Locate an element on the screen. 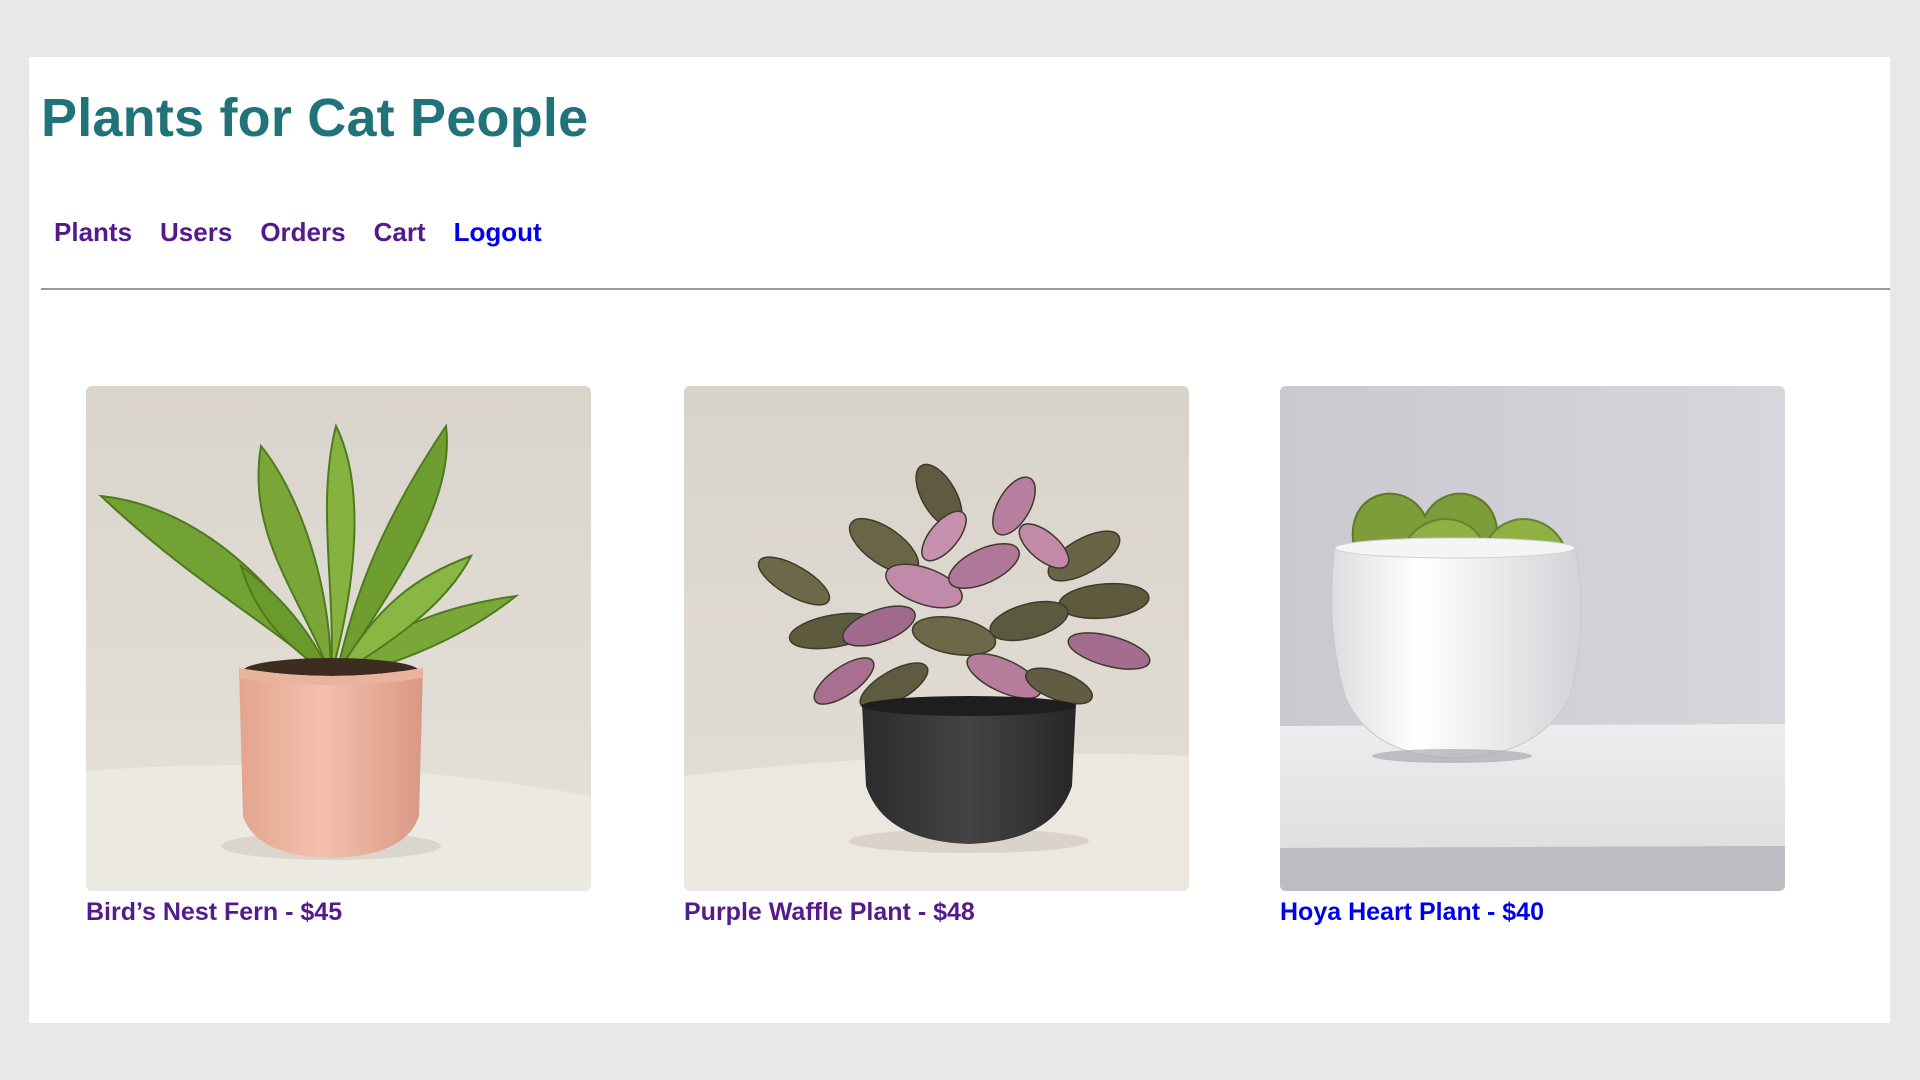 This screenshot has height=1080, width=1920. product-card-purple-waffle-plant: Purple Waffle Plant - $48 is located at coordinates (936, 656).